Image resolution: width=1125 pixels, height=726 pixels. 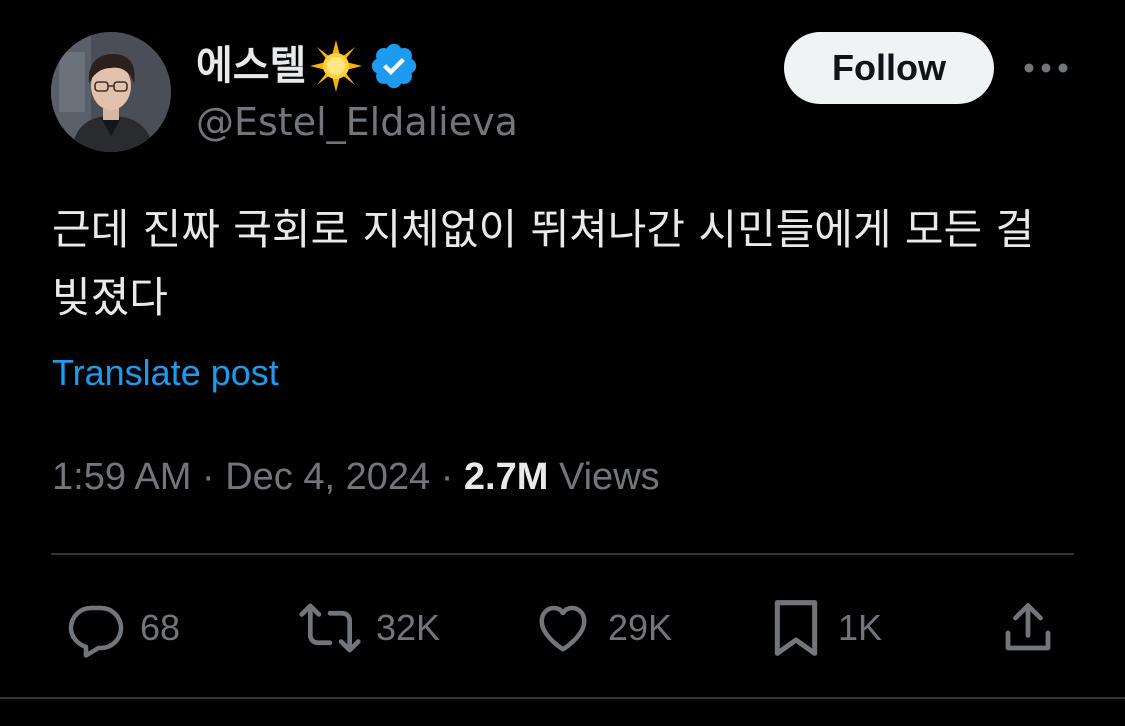 I want to click on reply-icon, so click(x=96, y=631).